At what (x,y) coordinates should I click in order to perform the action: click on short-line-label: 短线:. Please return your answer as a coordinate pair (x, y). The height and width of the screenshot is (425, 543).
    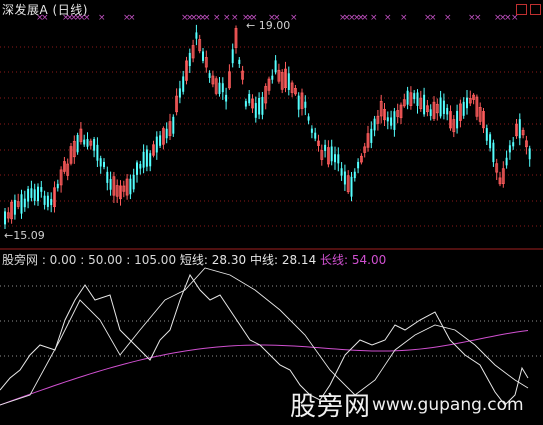
    Looking at the image, I should click on (193, 260).